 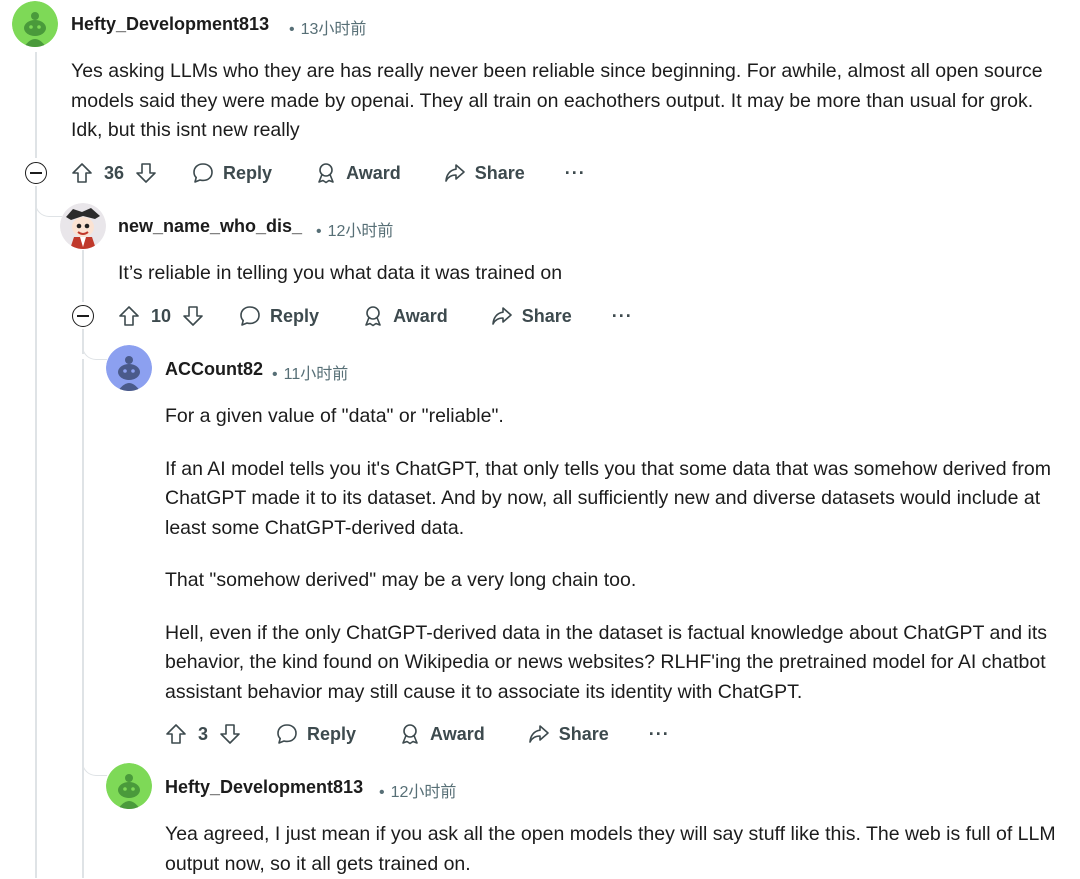 What do you see at coordinates (333, 29) in the screenshot?
I see `timestamp: 13小时前` at bounding box center [333, 29].